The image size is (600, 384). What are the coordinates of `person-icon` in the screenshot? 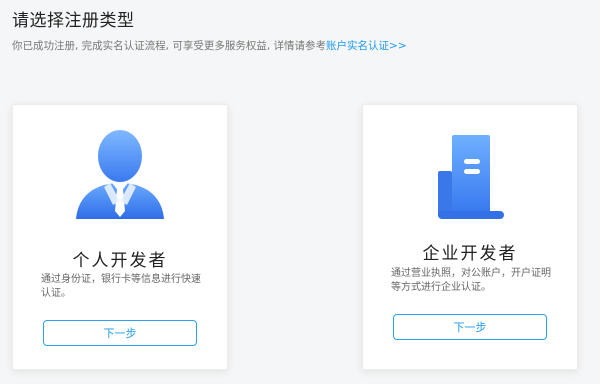 It's located at (120, 177).